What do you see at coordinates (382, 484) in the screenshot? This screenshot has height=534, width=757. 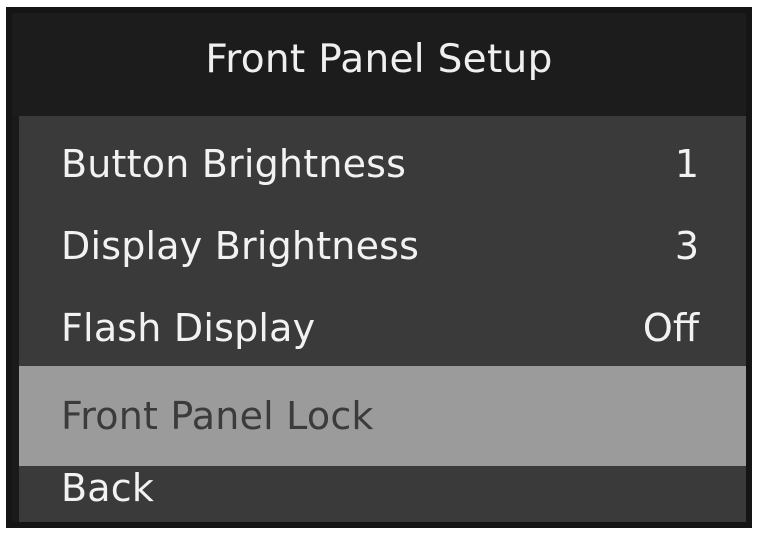 I see `menu-item-back: Back` at bounding box center [382, 484].